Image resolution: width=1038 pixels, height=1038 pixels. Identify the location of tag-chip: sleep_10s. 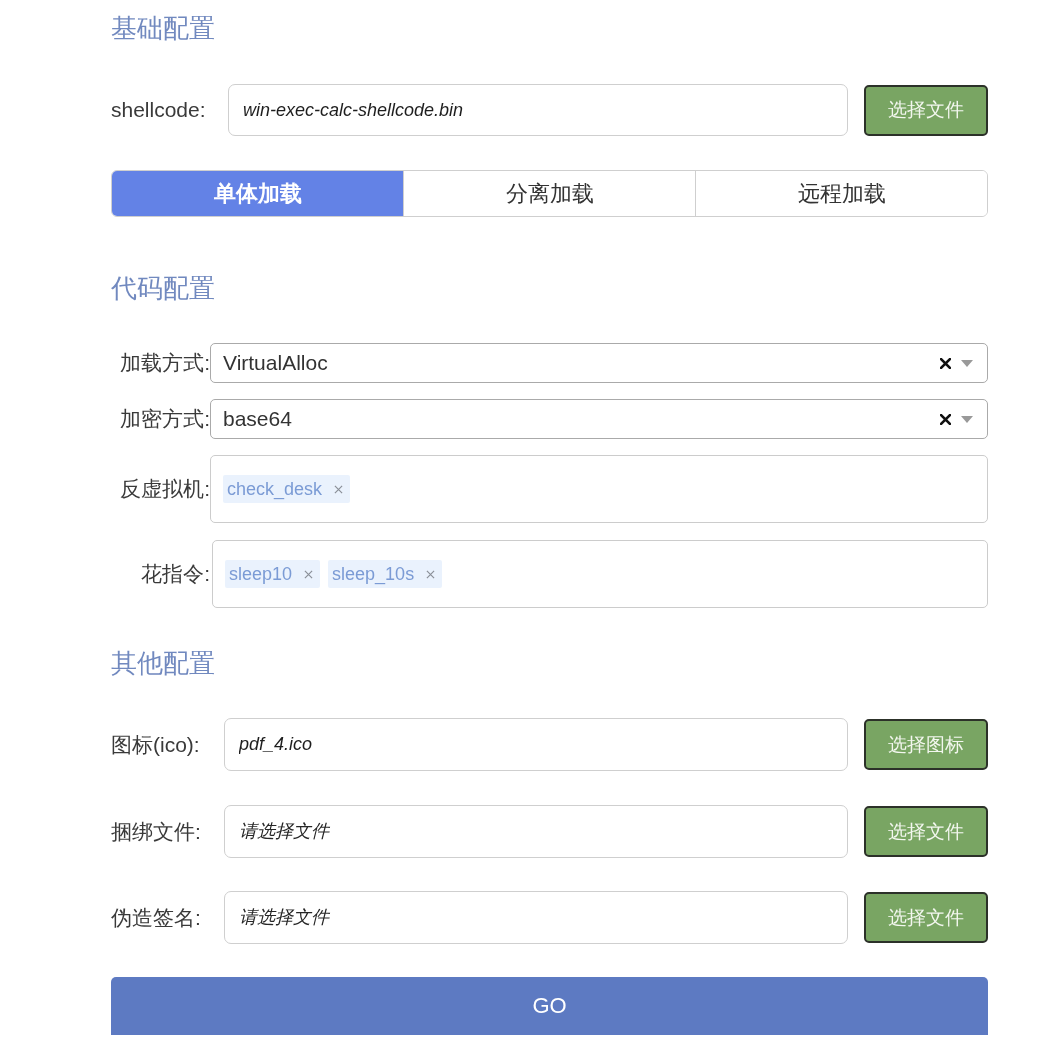
(385, 574).